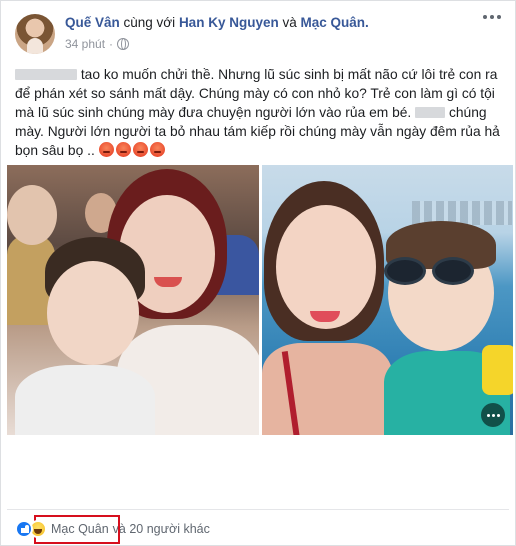 This screenshot has height=546, width=516. I want to click on like-icon, so click(24, 529).